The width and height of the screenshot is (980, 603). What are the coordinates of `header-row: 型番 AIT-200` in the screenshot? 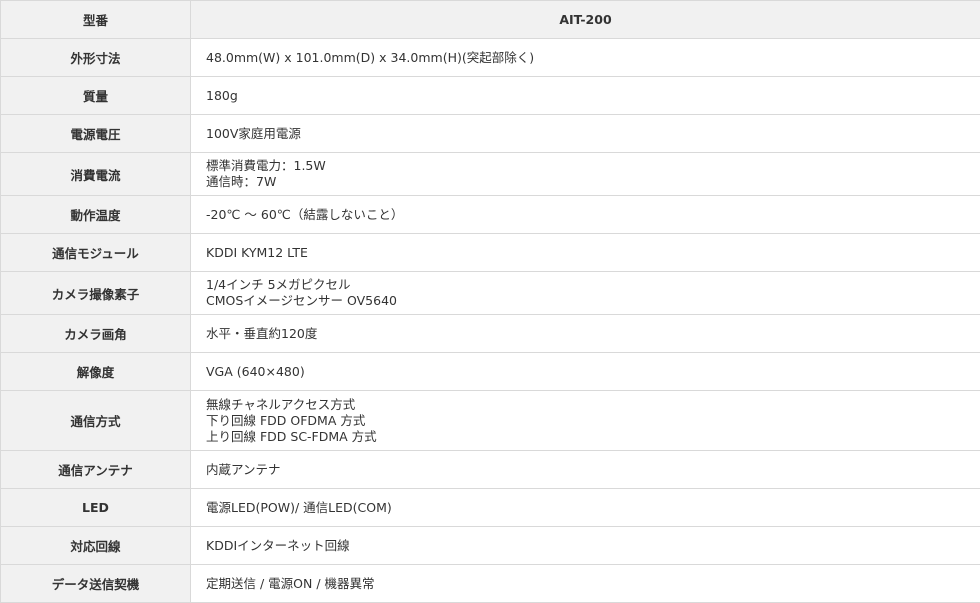 It's located at (490, 20).